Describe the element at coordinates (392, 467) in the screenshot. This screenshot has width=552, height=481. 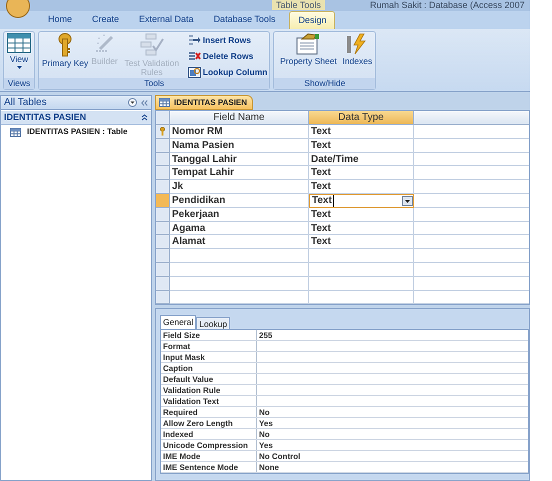
I see `property-value: None` at that location.